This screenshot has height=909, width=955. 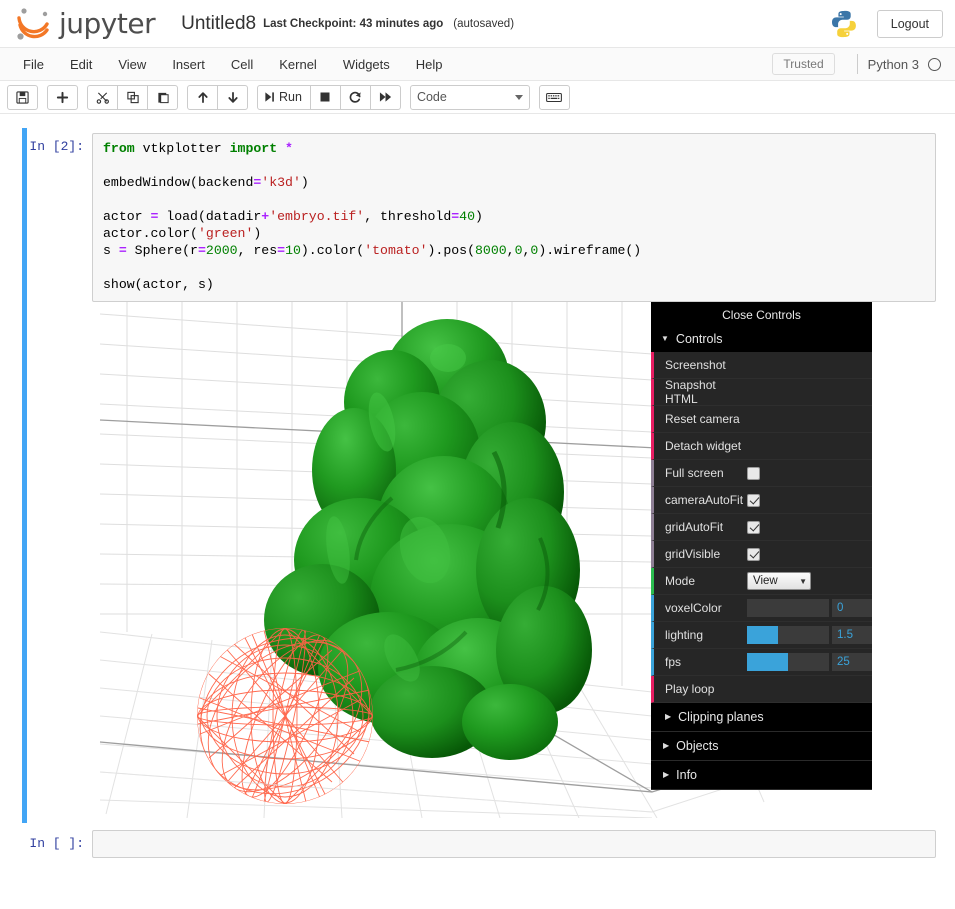 What do you see at coordinates (761, 689) in the screenshot?
I see `play-loop-button: Play loop` at bounding box center [761, 689].